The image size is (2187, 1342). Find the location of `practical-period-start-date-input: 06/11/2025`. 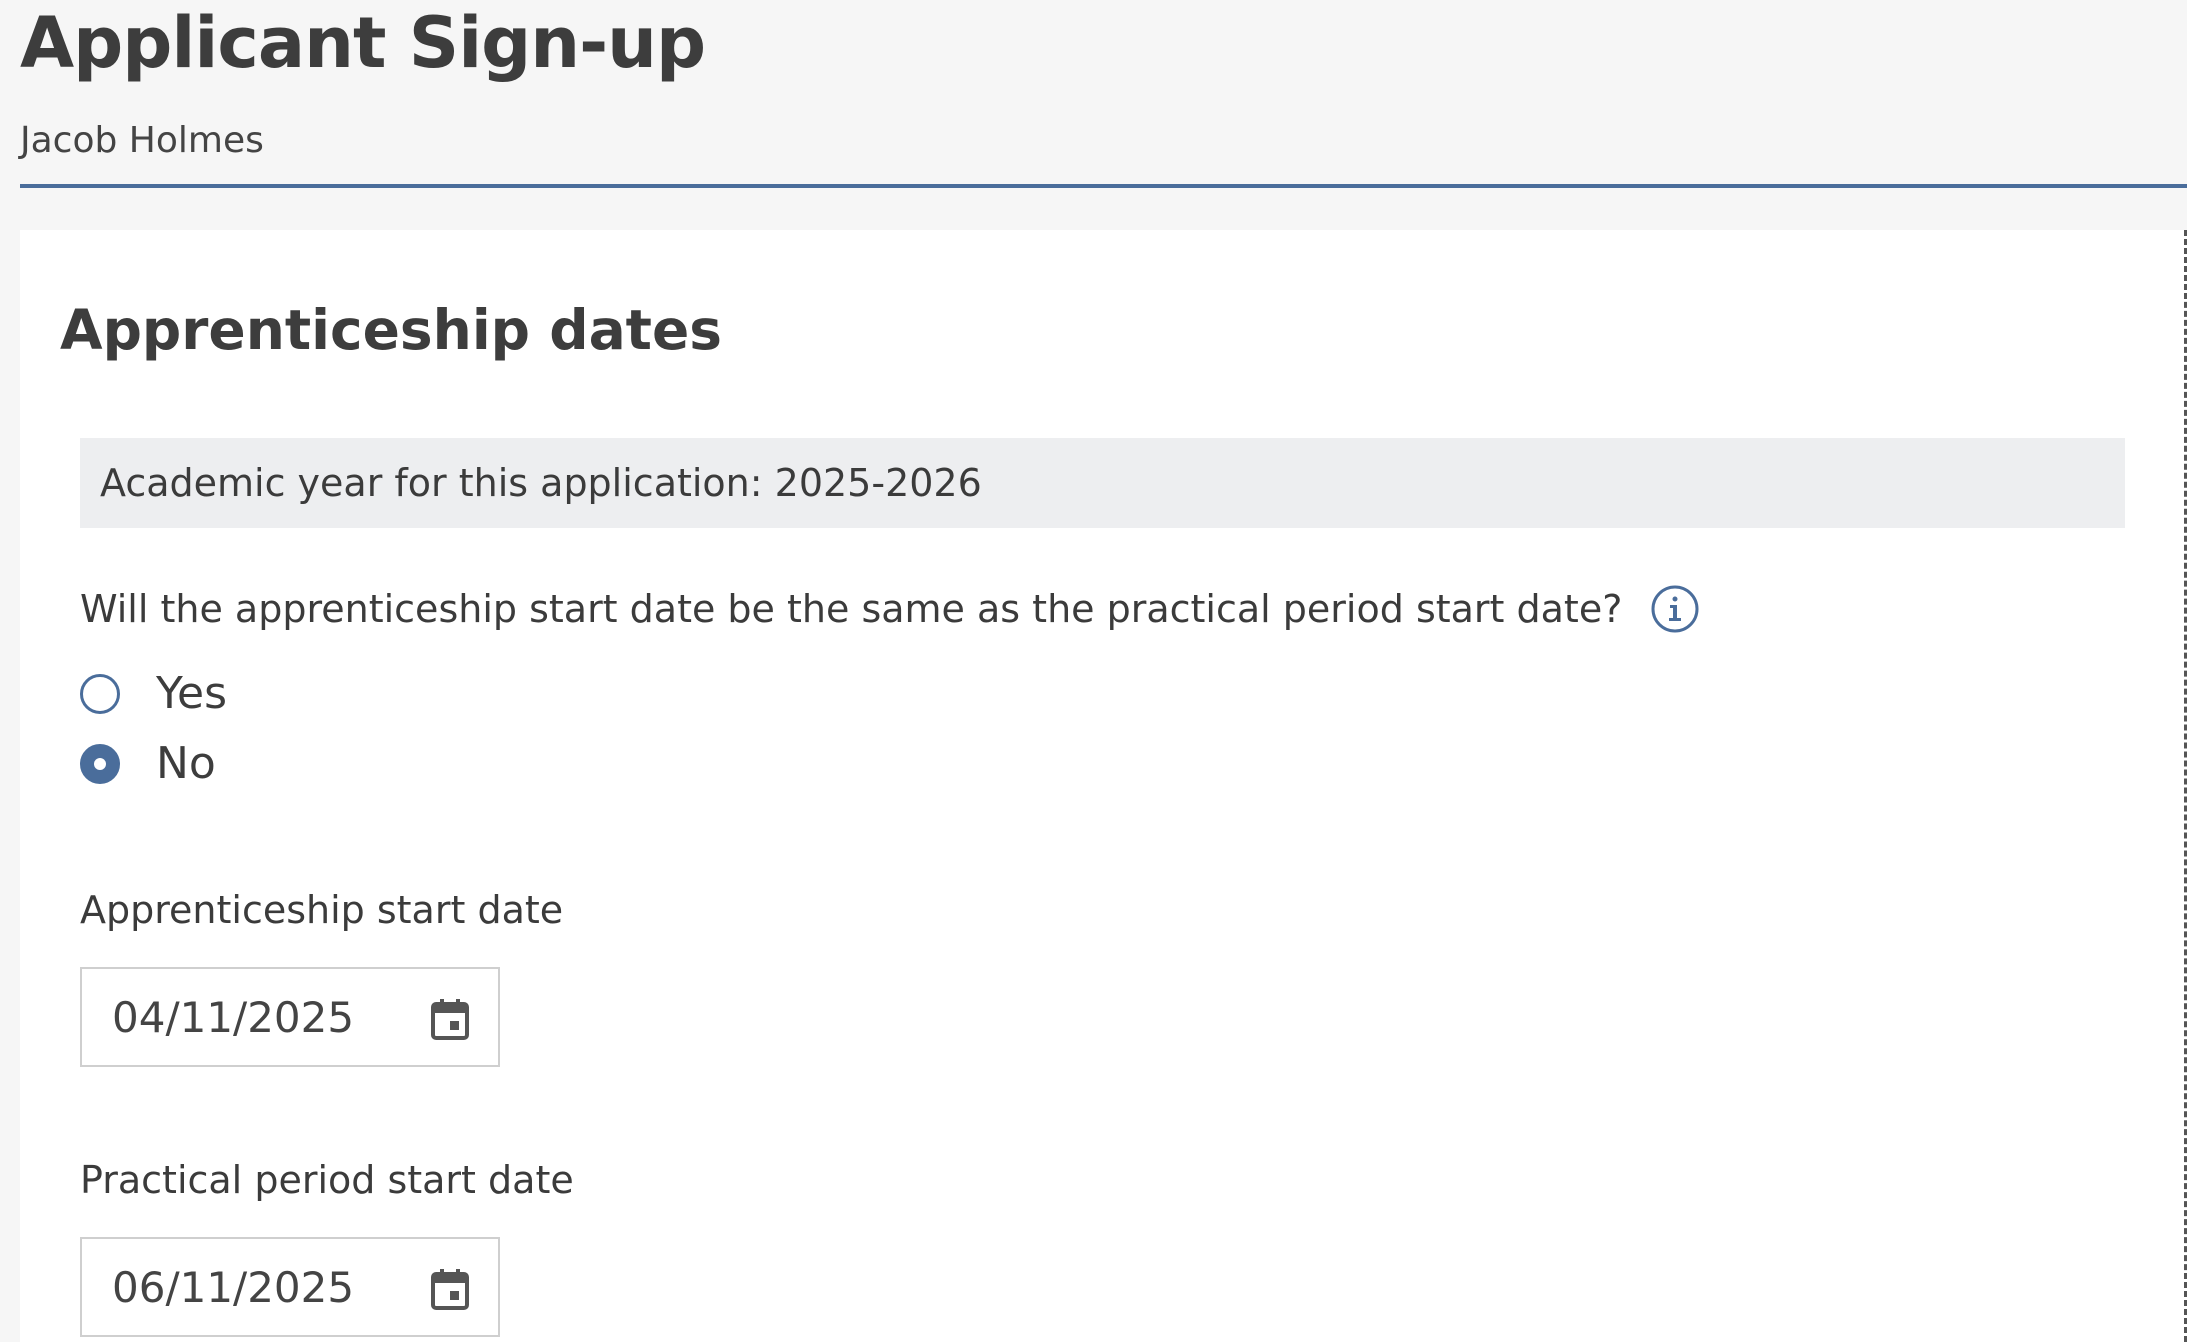

practical-period-start-date-input: 06/11/2025 is located at coordinates (290, 1287).